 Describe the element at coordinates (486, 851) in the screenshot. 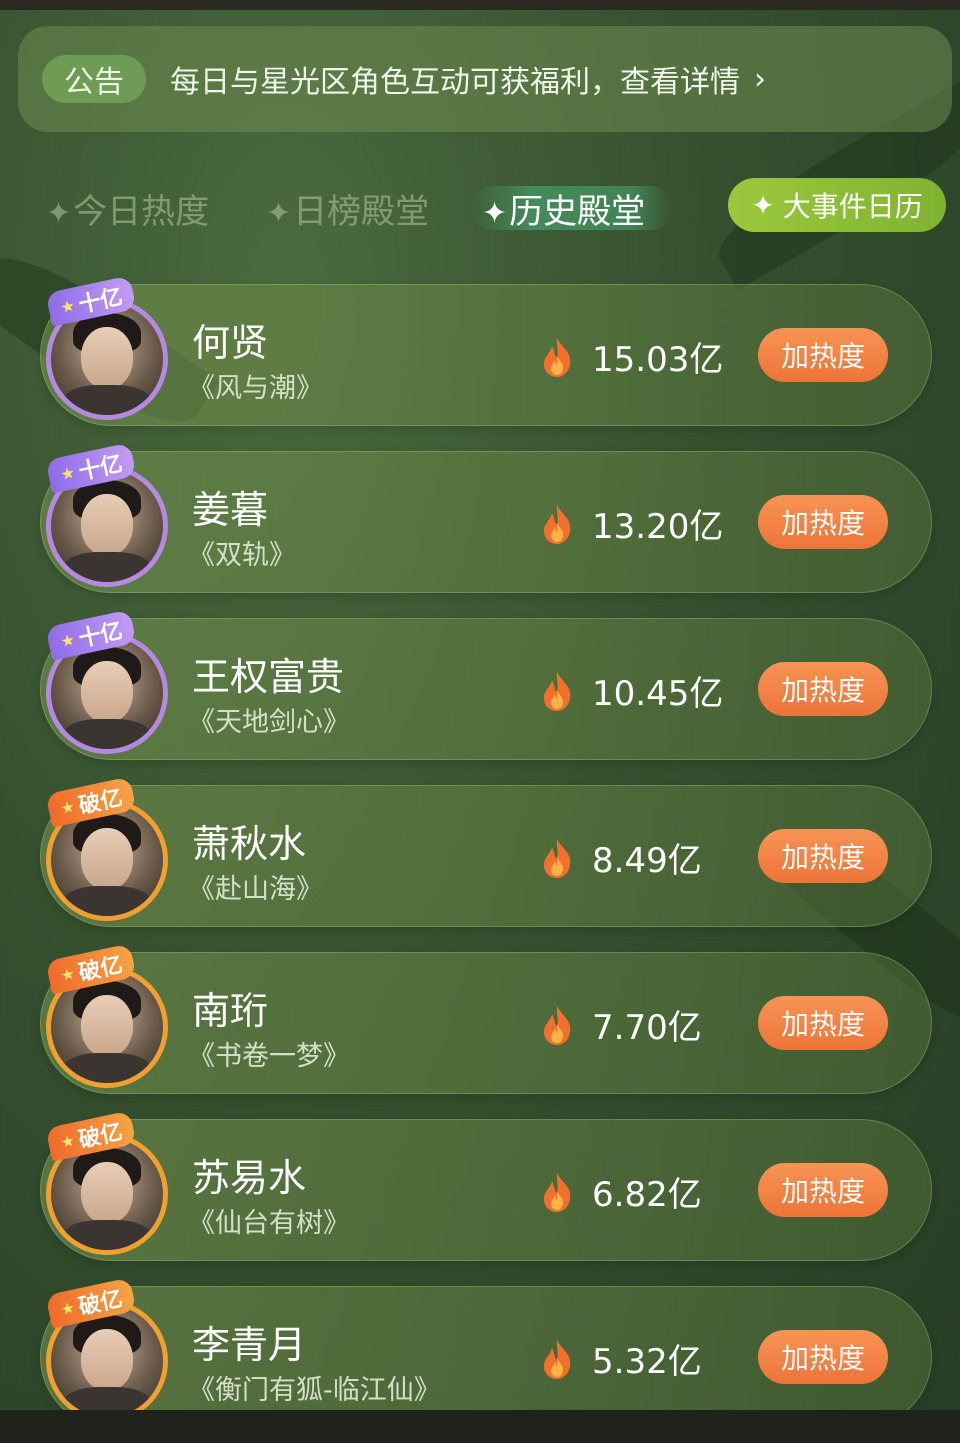

I see `ranking-row: ★ 破亿 萧秋水《赴山海》 8.49亿 加热度` at that location.